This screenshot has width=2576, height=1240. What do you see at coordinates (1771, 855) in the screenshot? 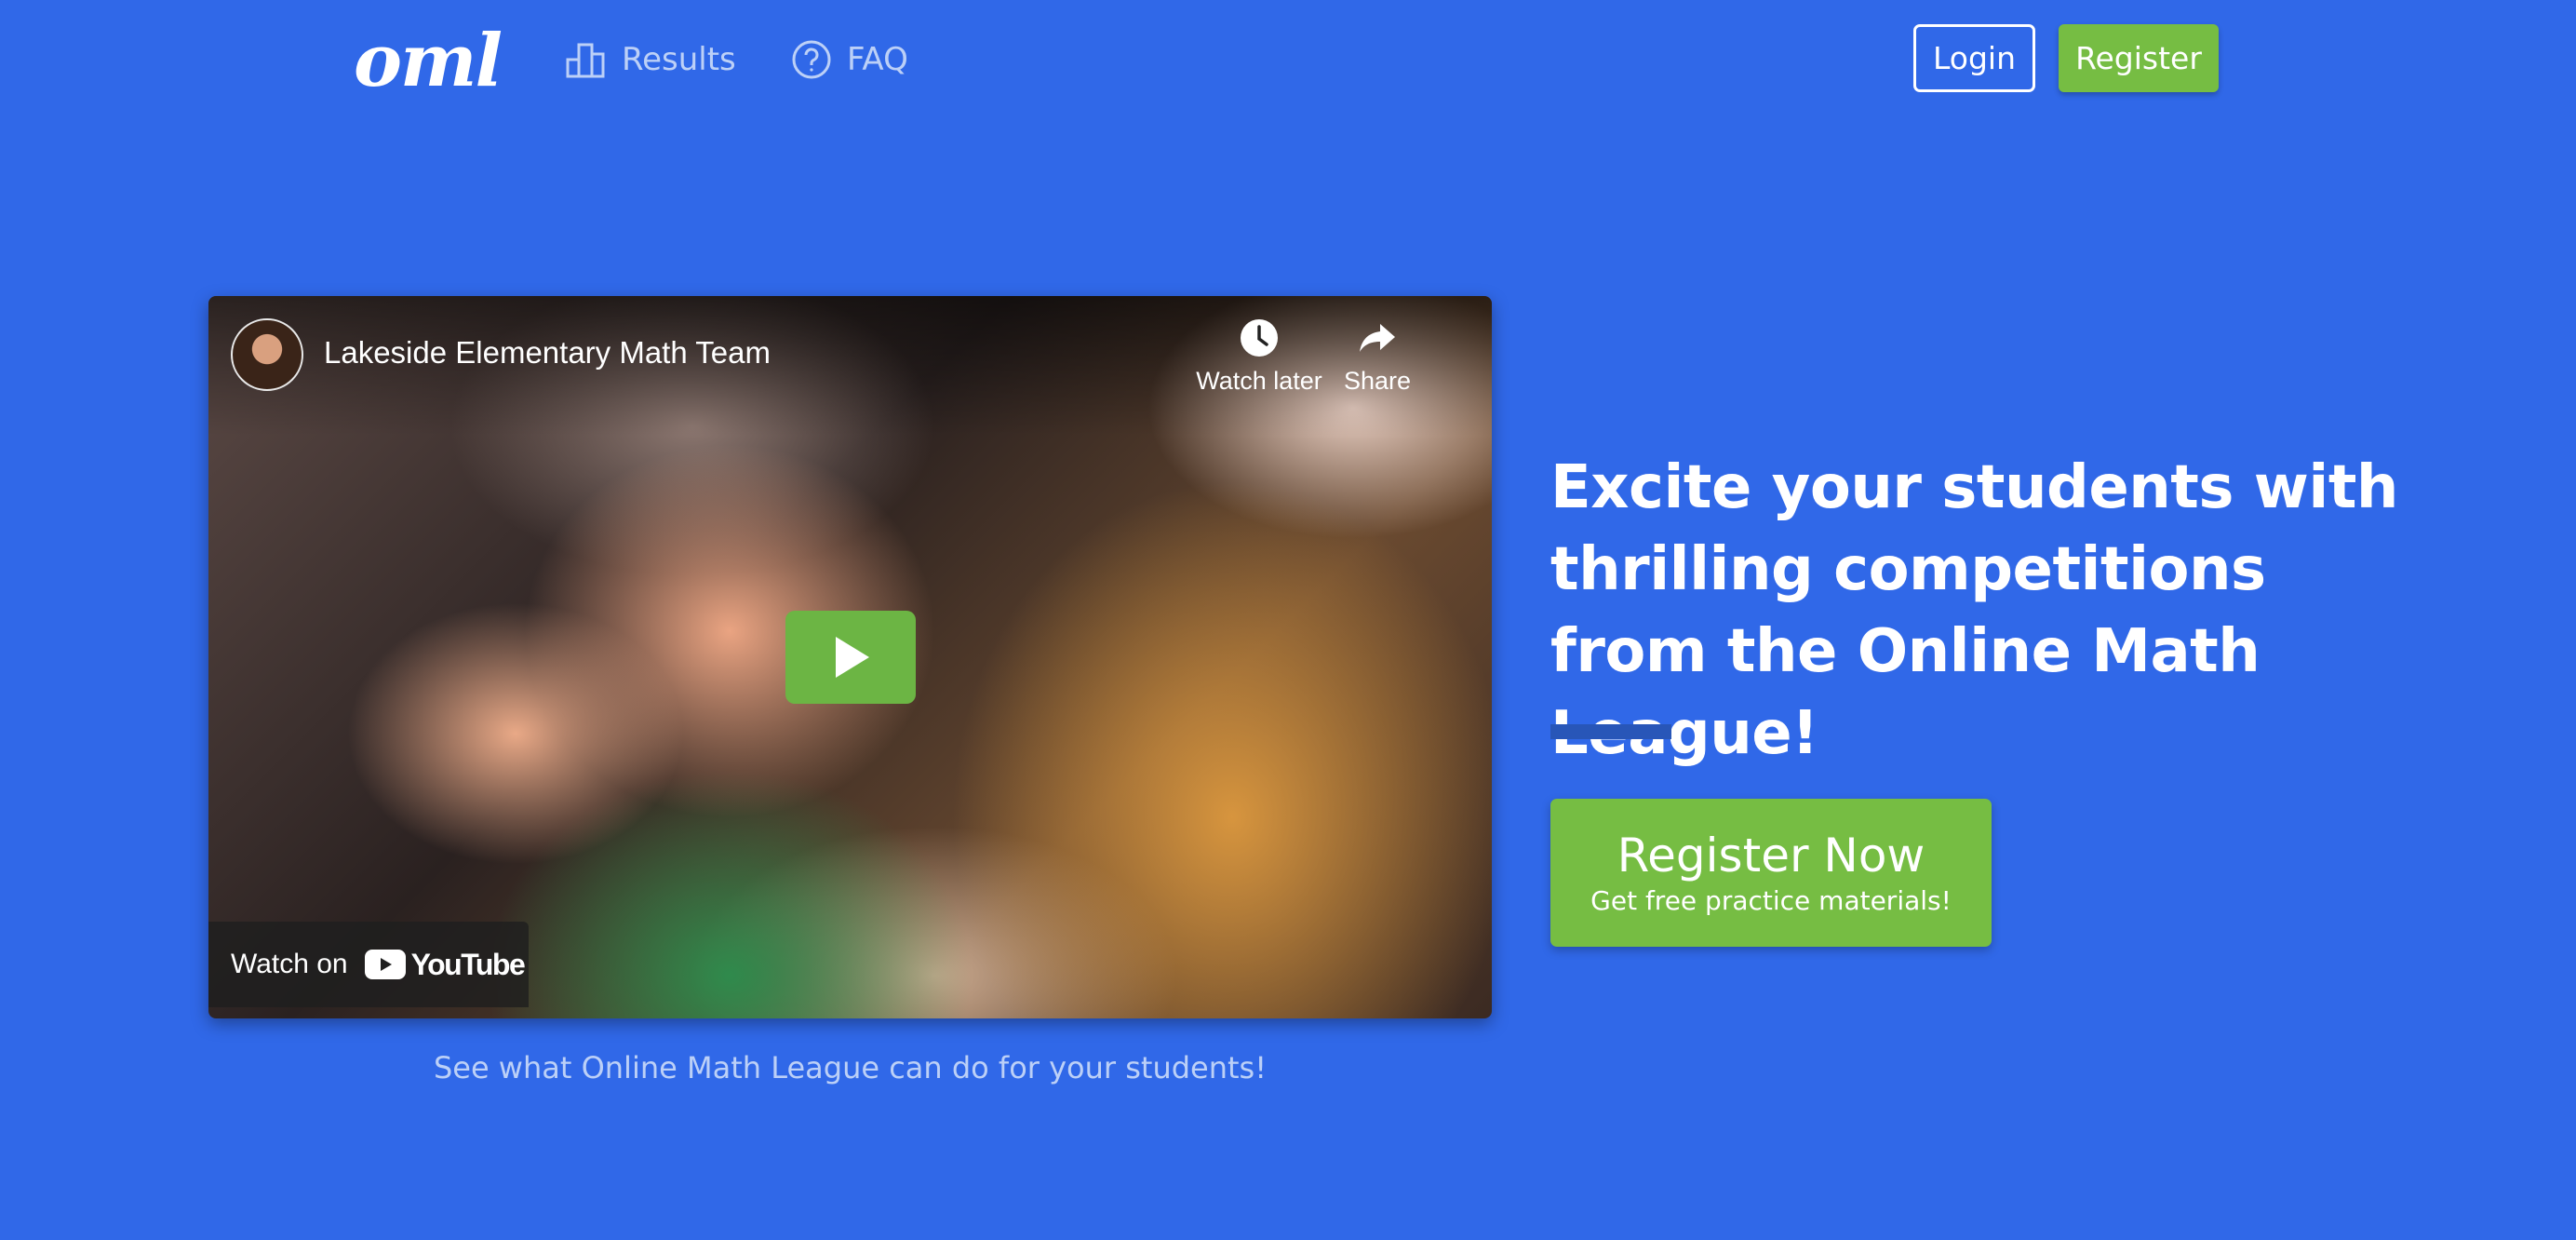
I see `register-now-label: Register Now` at bounding box center [1771, 855].